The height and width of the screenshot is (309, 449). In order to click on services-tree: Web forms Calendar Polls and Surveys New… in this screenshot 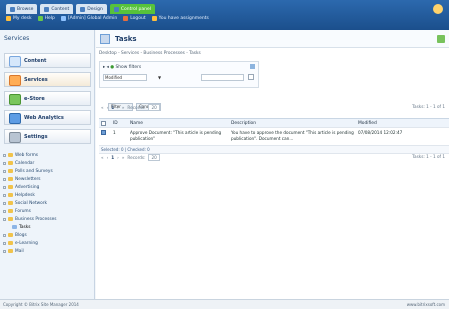, I will do `click(48, 203)`.